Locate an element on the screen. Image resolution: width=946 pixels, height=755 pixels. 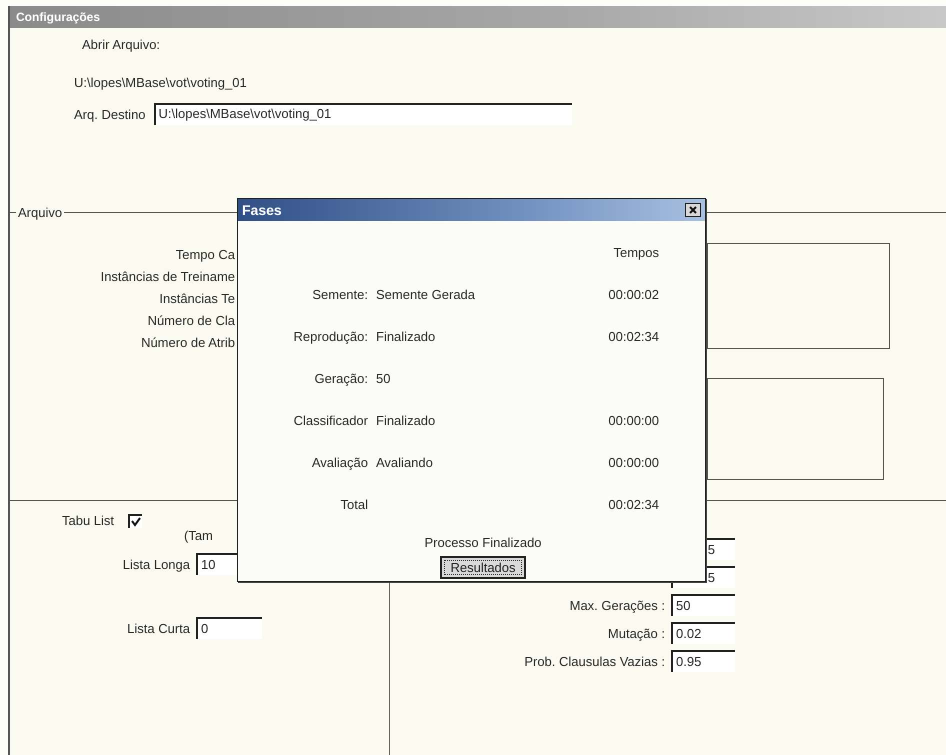
phase-label: Semente: is located at coordinates (339, 295).